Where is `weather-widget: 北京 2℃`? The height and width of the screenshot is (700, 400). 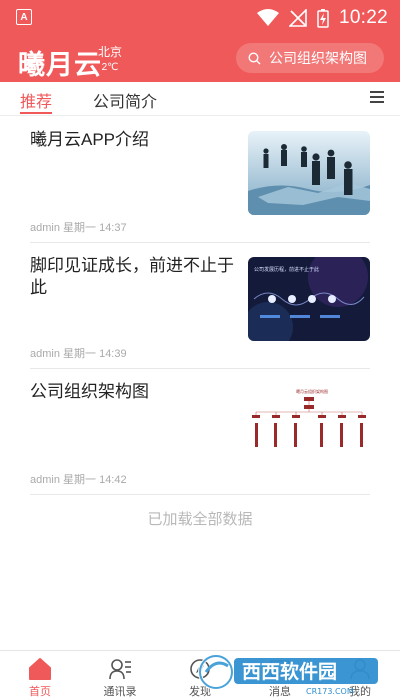 weather-widget: 北京 2℃ is located at coordinates (110, 58).